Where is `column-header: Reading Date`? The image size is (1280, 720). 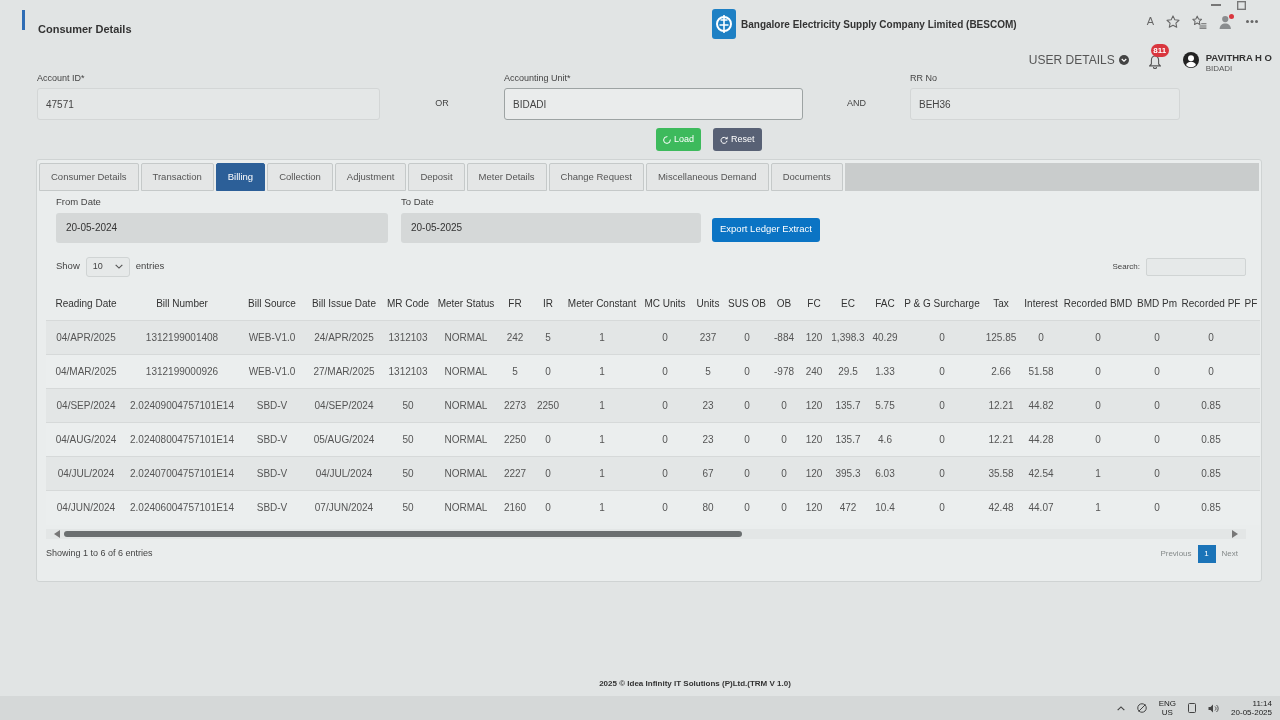 column-header: Reading Date is located at coordinates (86, 303).